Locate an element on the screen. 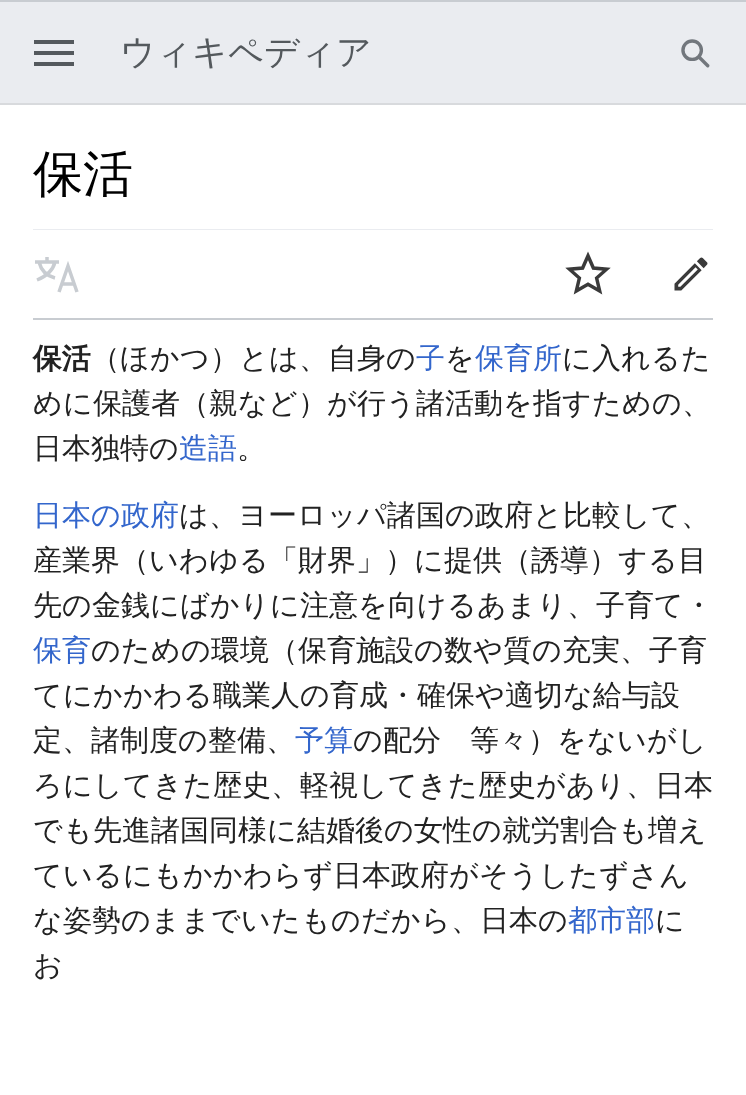 This screenshot has width=746, height=1095. article-link: 予 is located at coordinates (309, 740).